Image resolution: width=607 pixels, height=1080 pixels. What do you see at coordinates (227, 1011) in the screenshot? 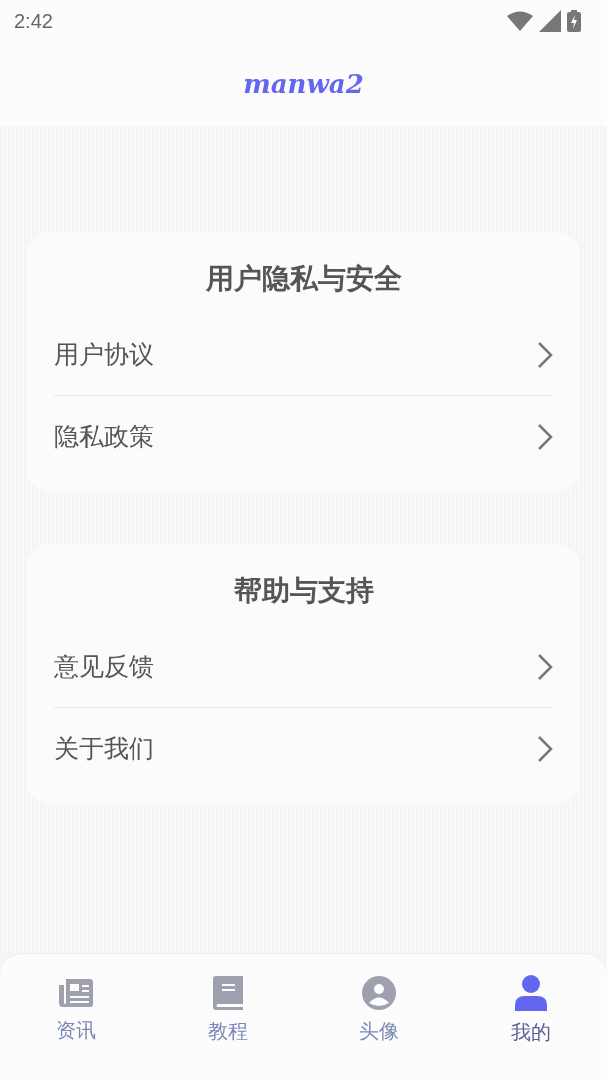
I see `nav-tab: 教程` at bounding box center [227, 1011].